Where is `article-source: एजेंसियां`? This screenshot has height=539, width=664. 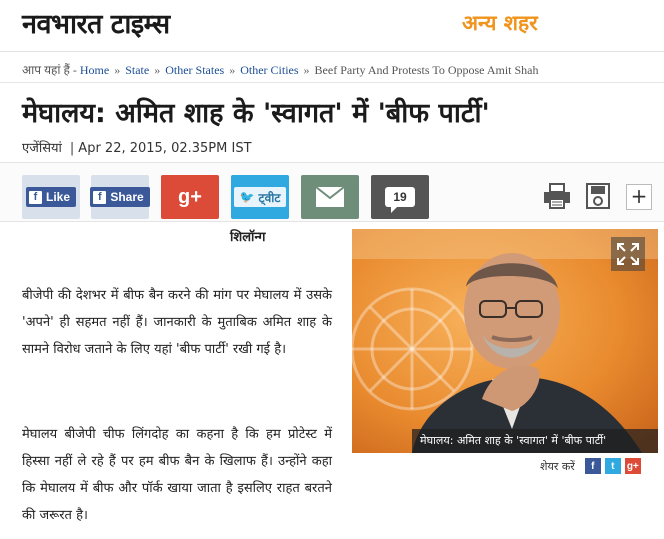 article-source: एजेंसियां is located at coordinates (42, 148).